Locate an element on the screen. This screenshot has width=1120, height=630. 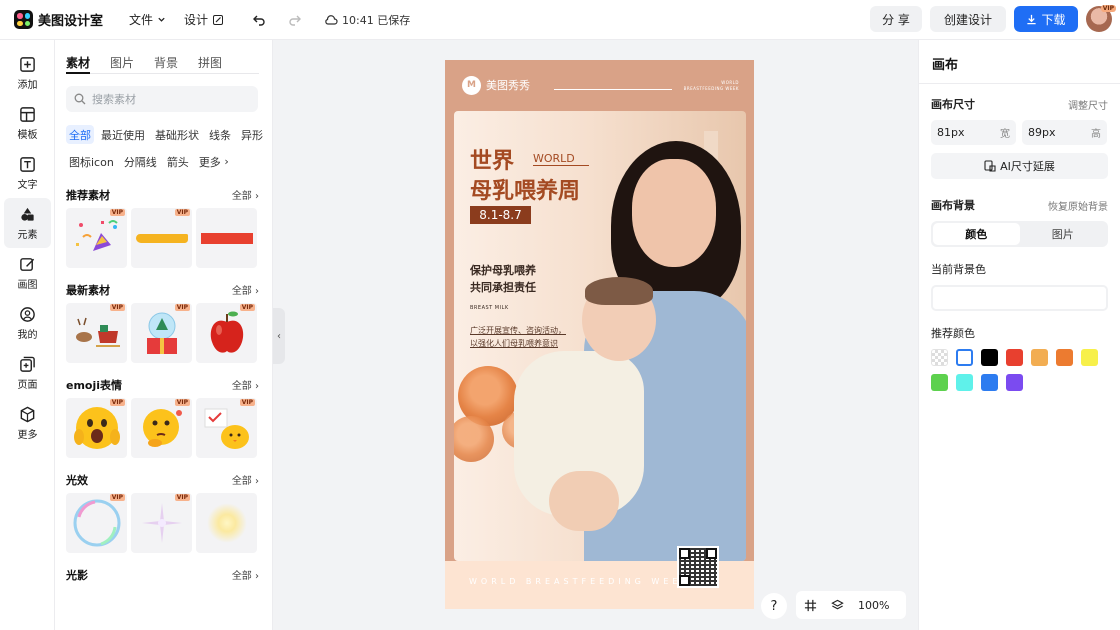
height-field: 89px 高 is located at coordinates (1064, 132).